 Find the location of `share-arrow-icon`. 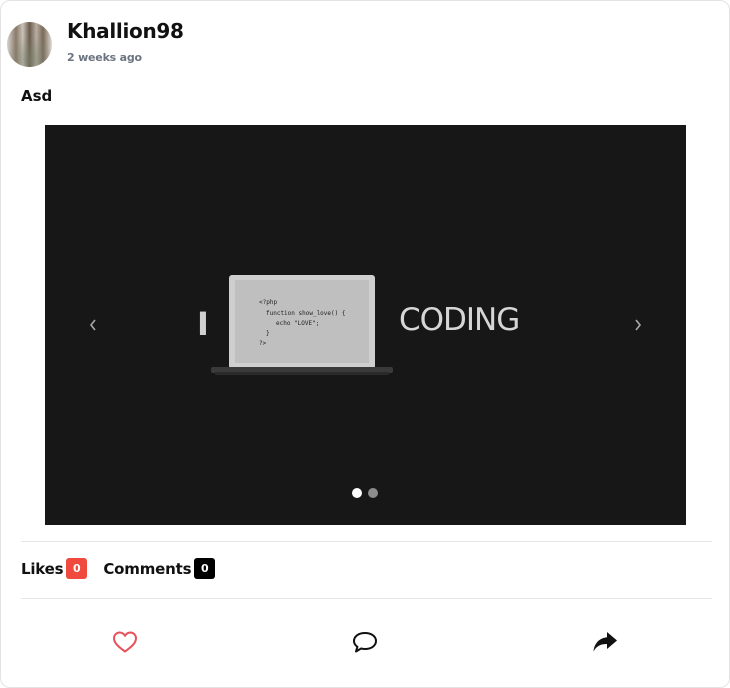

share-arrow-icon is located at coordinates (605, 642).